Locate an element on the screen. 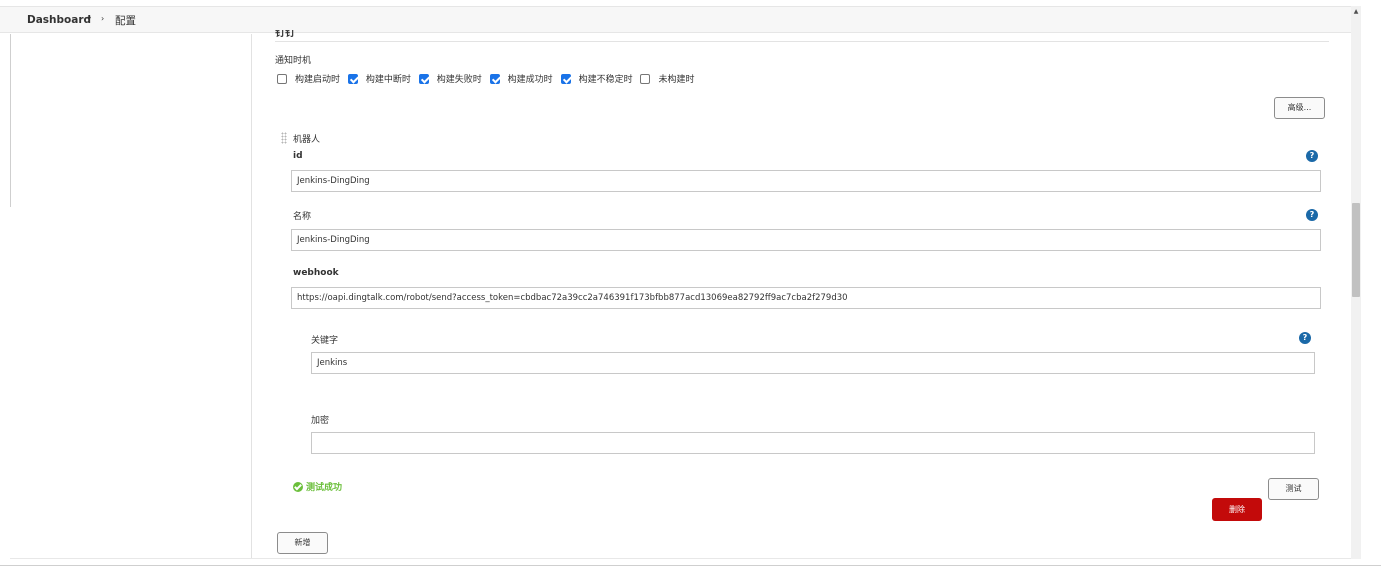 The image size is (1381, 571). checkbox-not-built is located at coordinates (645, 78).